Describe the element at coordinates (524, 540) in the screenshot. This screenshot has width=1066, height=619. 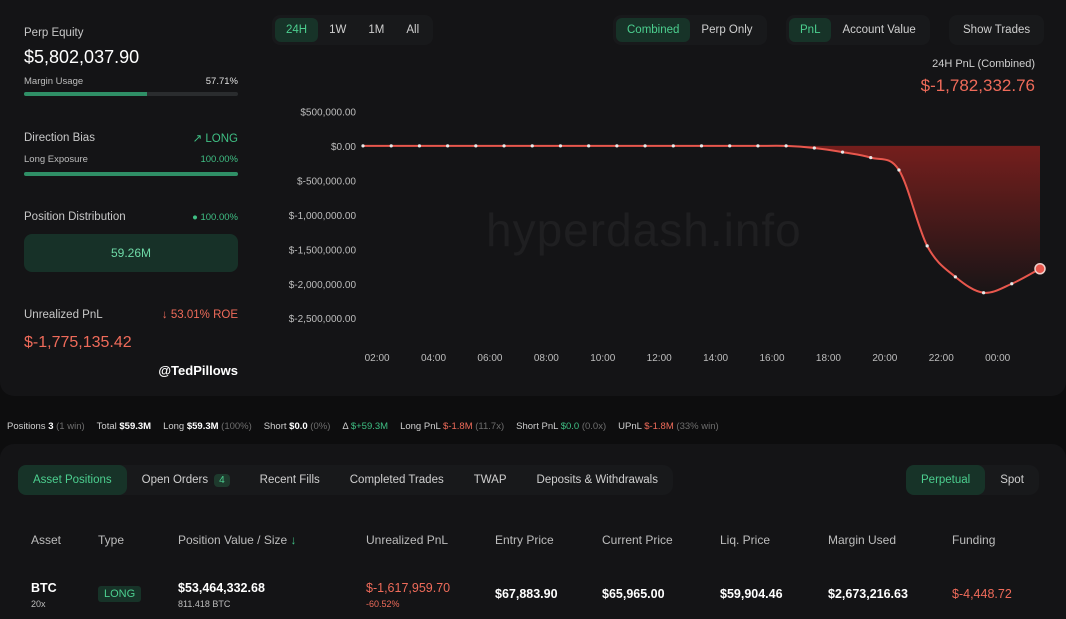
I see `col-entry-price: Entry Price` at that location.